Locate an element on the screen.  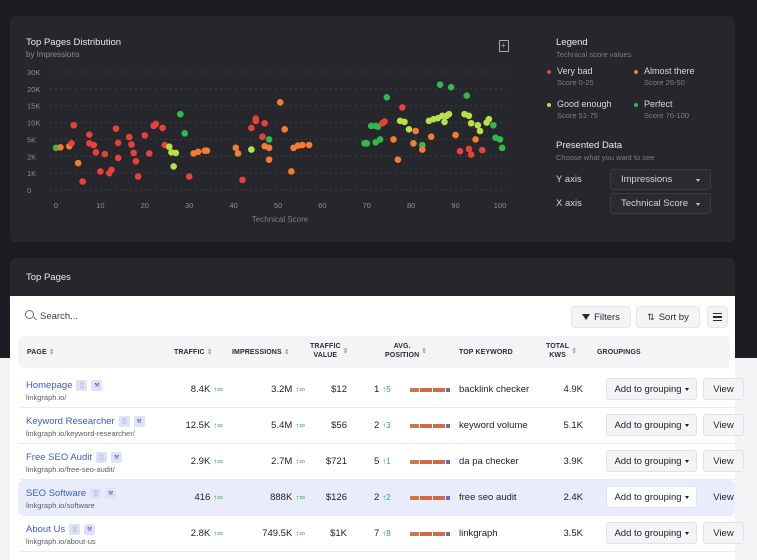
page-link: Free SEO Audit is located at coordinates (59, 457).